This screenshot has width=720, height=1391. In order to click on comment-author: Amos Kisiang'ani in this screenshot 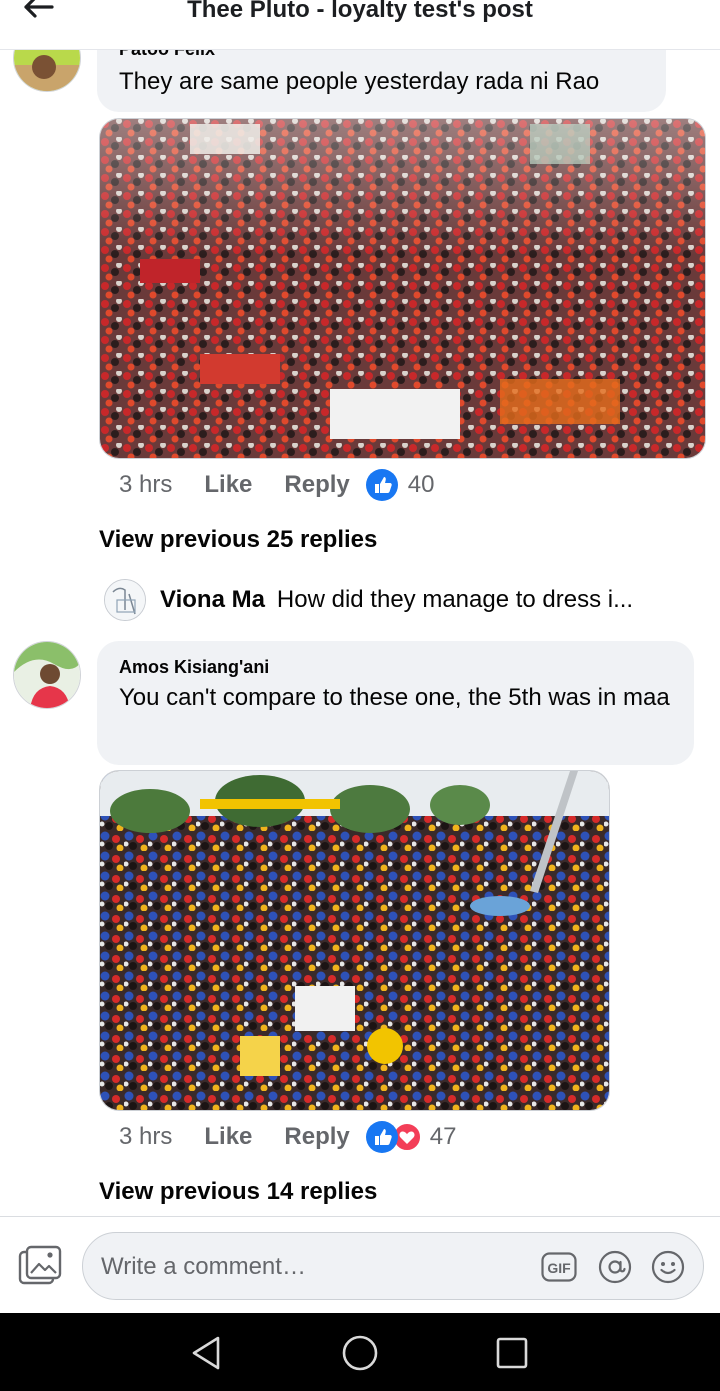, I will do `click(194, 667)`.